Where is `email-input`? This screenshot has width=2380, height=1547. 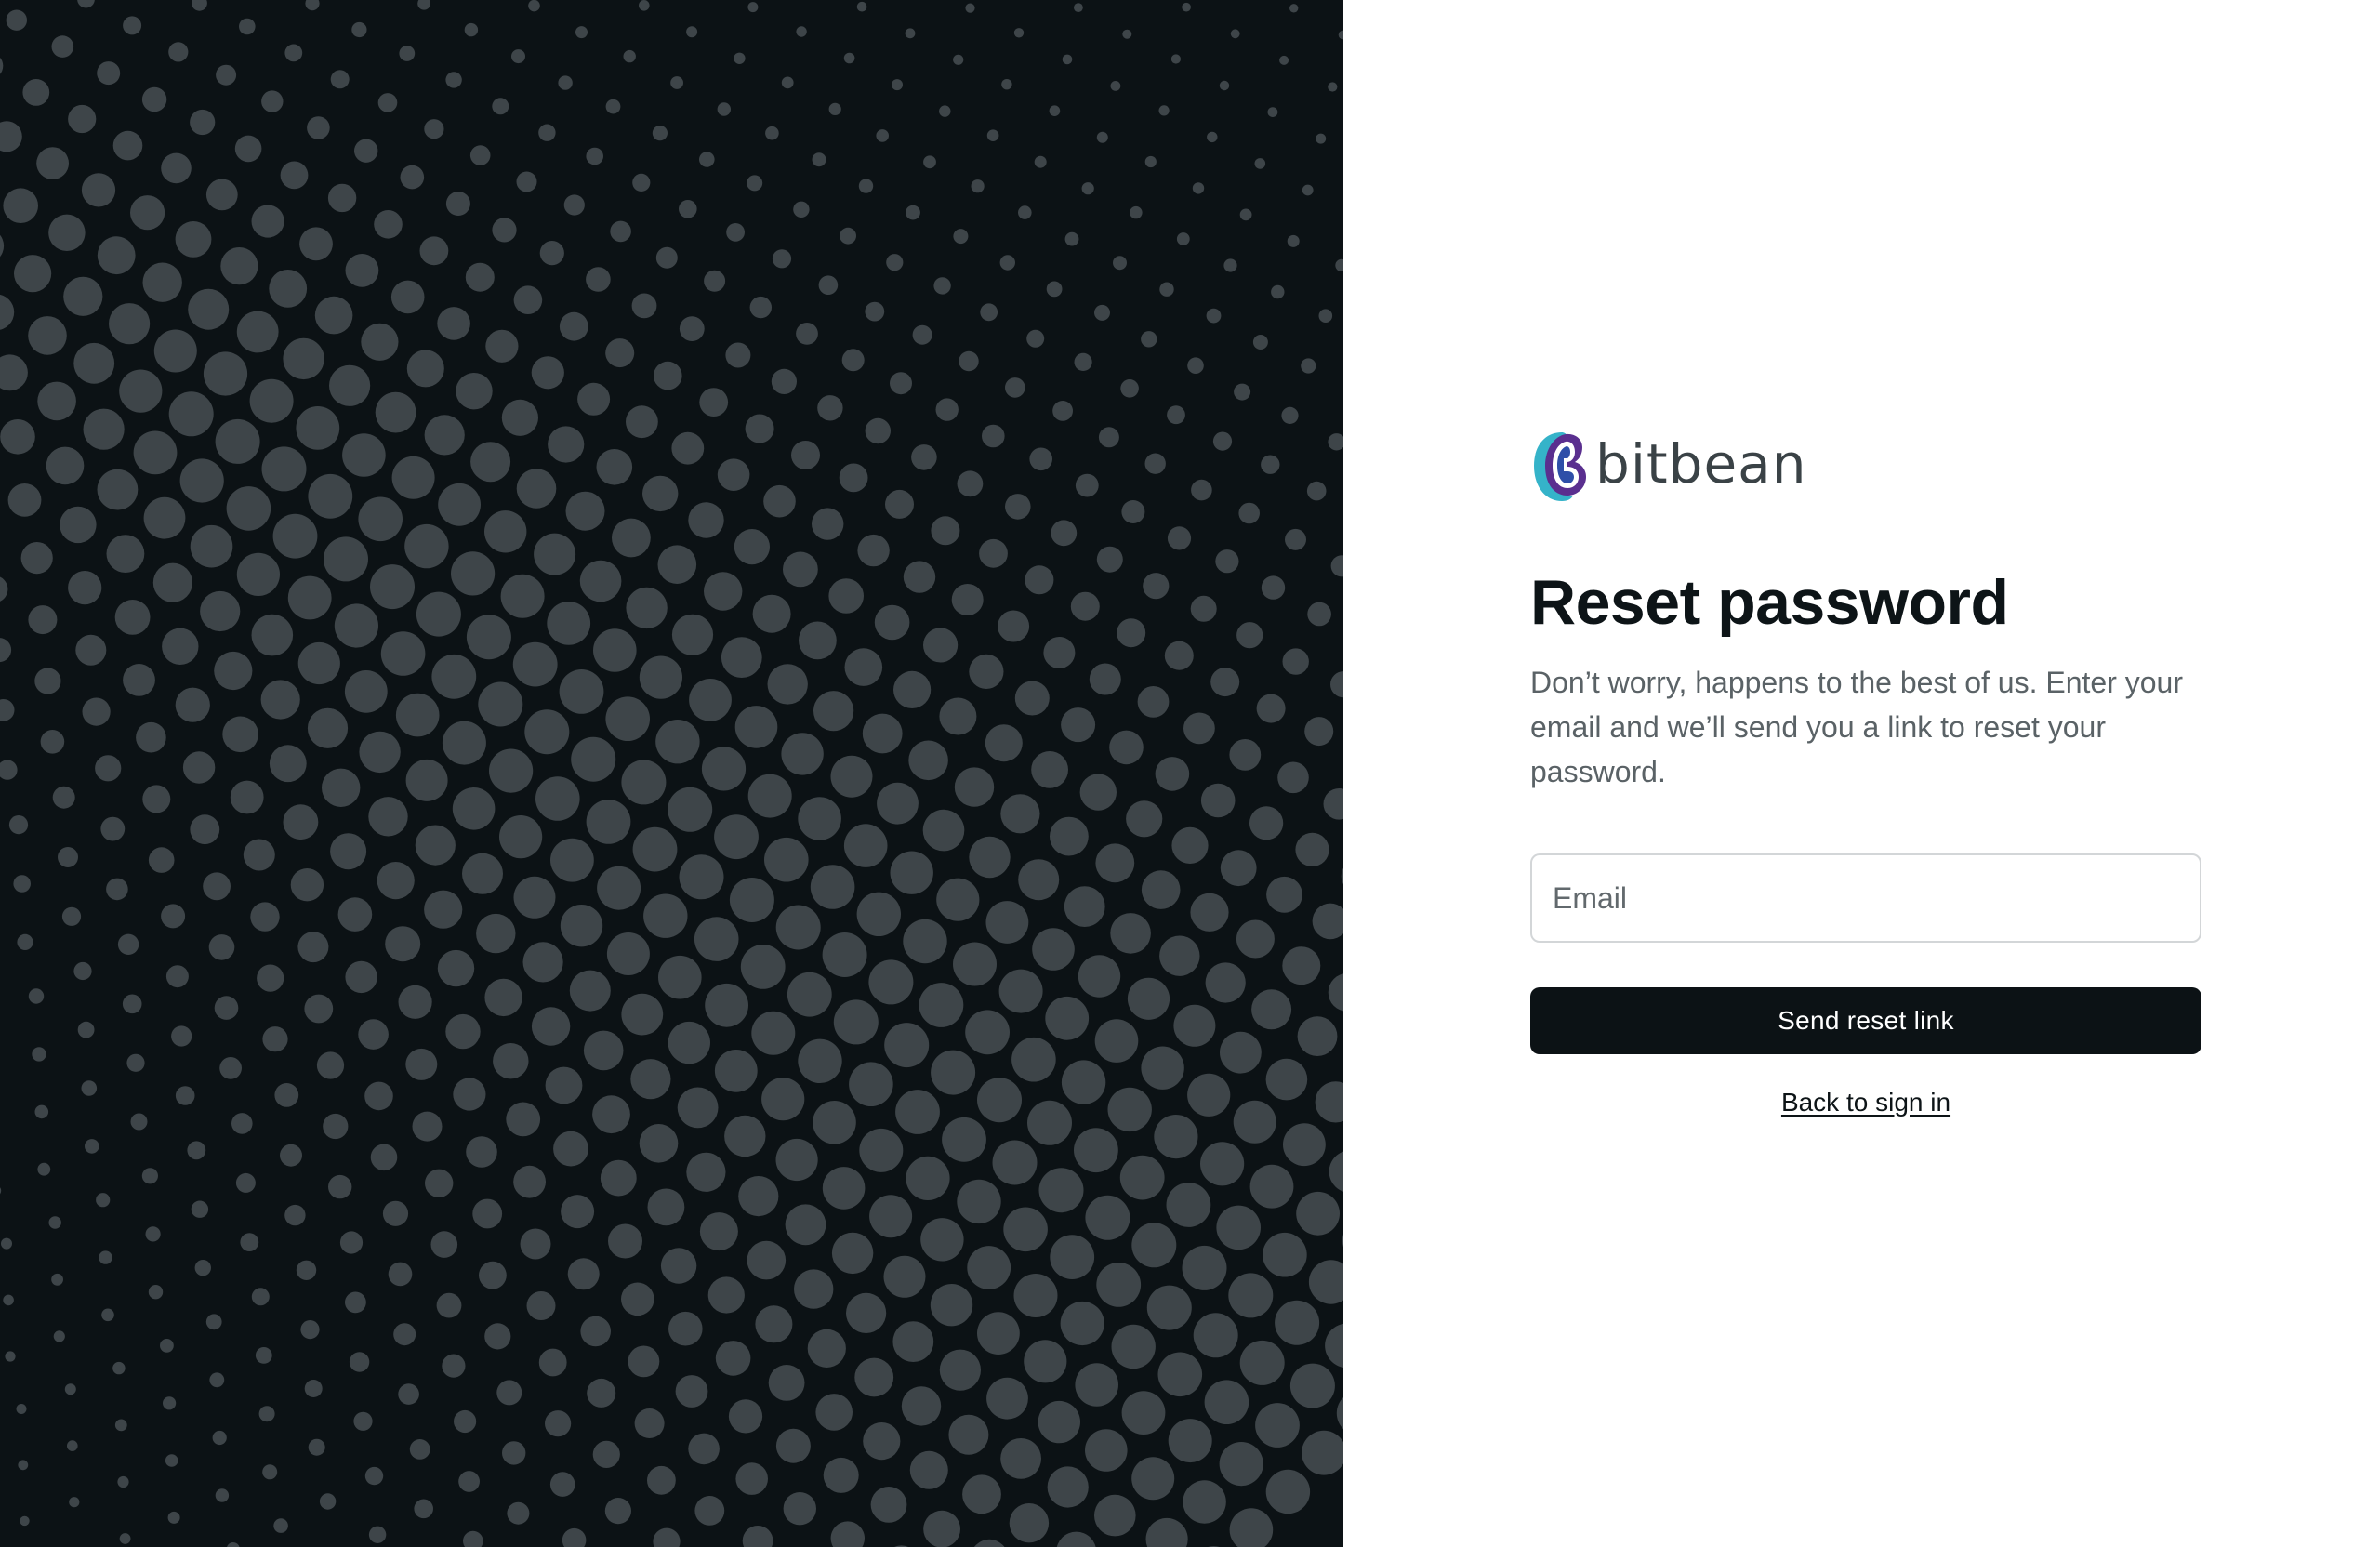
email-input is located at coordinates (1866, 898).